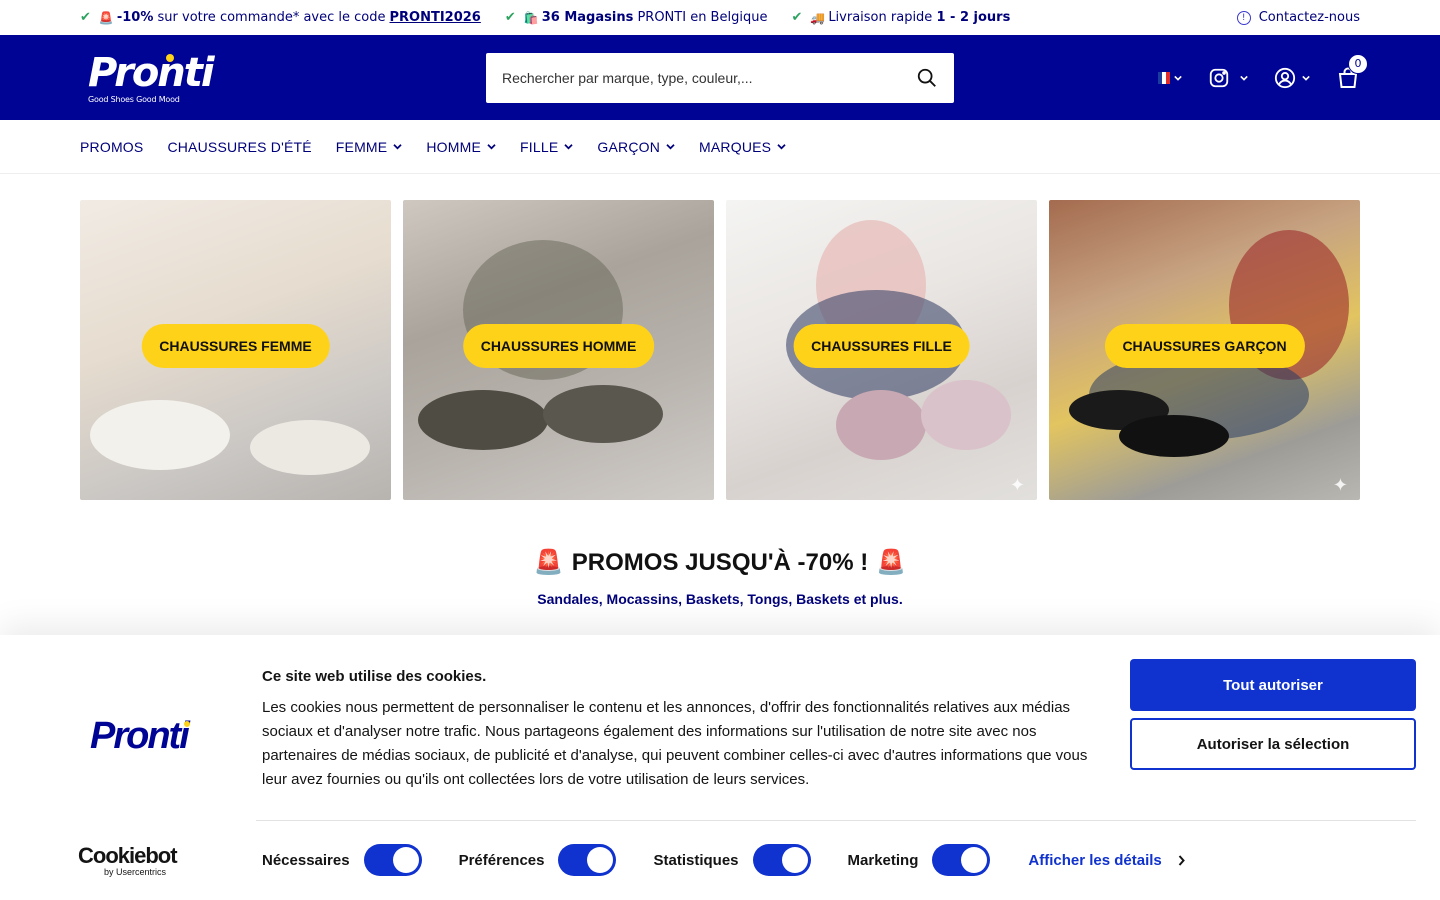 The height and width of the screenshot is (900, 1440). I want to click on cookiebot-name: Cookiebot, so click(128, 855).